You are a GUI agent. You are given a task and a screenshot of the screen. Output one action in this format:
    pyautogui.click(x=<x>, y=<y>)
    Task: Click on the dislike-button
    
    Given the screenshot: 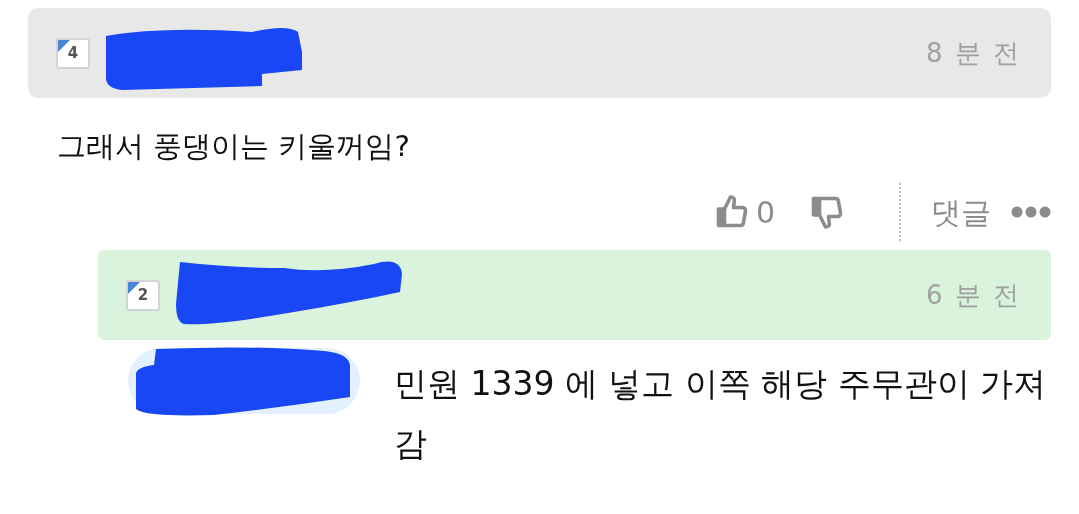 What is the action you would take?
    pyautogui.click(x=827, y=212)
    